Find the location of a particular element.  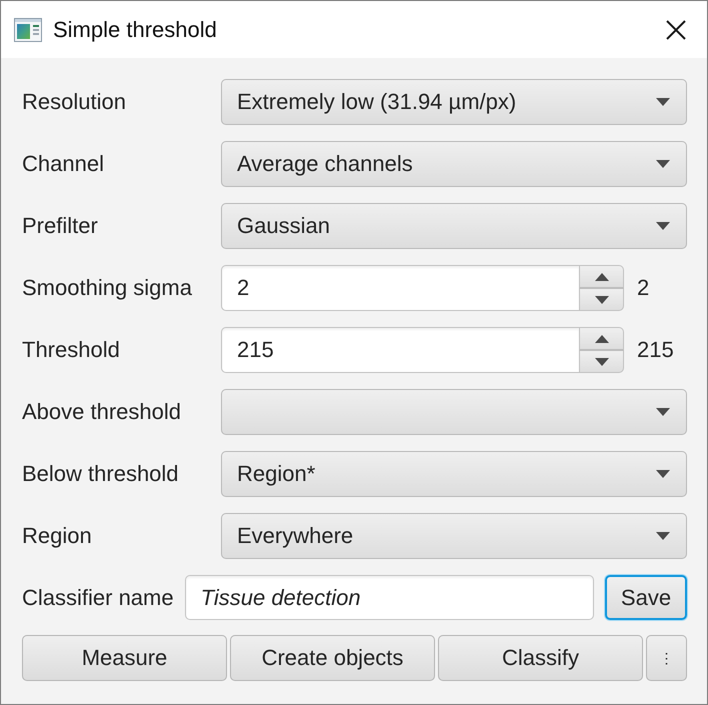

field-label: Prefilter is located at coordinates (60, 226).